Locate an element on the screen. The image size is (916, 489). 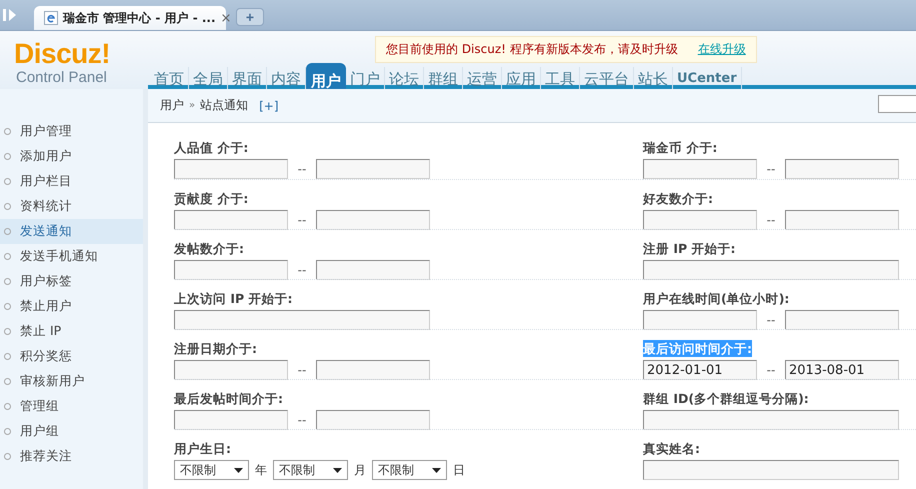
sidebar-toggle-icon is located at coordinates (10, 15).